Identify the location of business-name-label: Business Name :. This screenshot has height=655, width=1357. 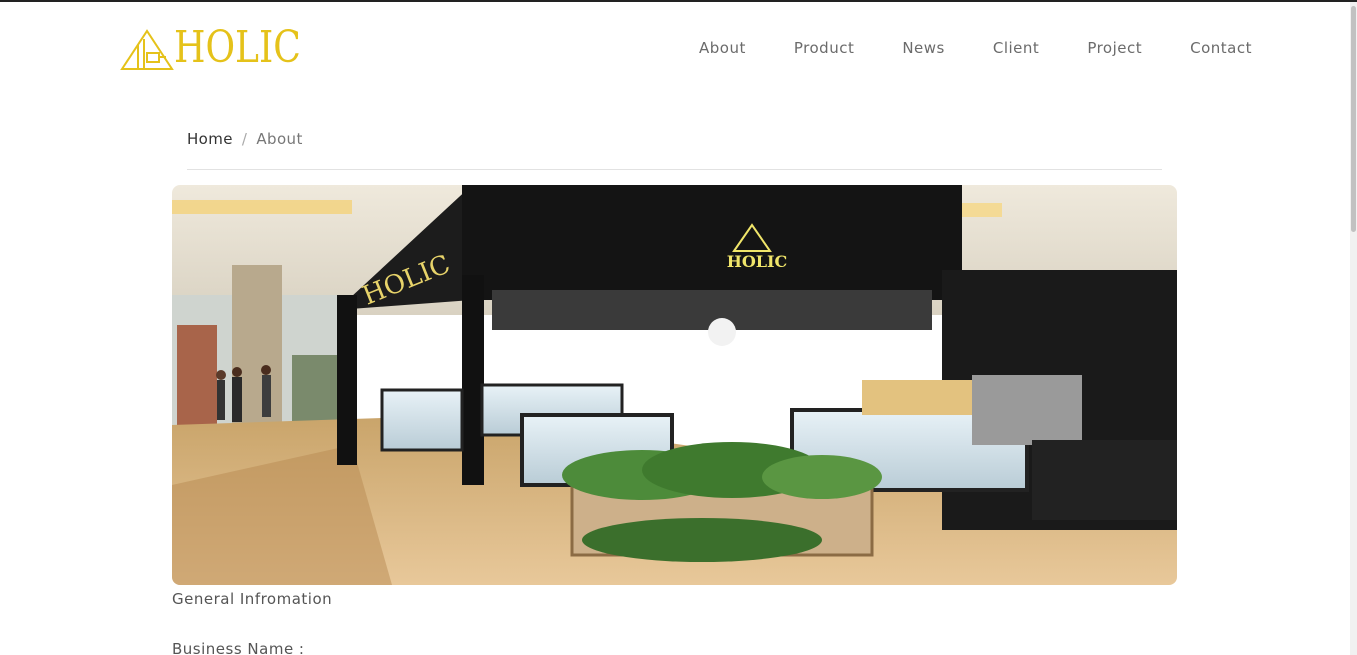
(238, 647).